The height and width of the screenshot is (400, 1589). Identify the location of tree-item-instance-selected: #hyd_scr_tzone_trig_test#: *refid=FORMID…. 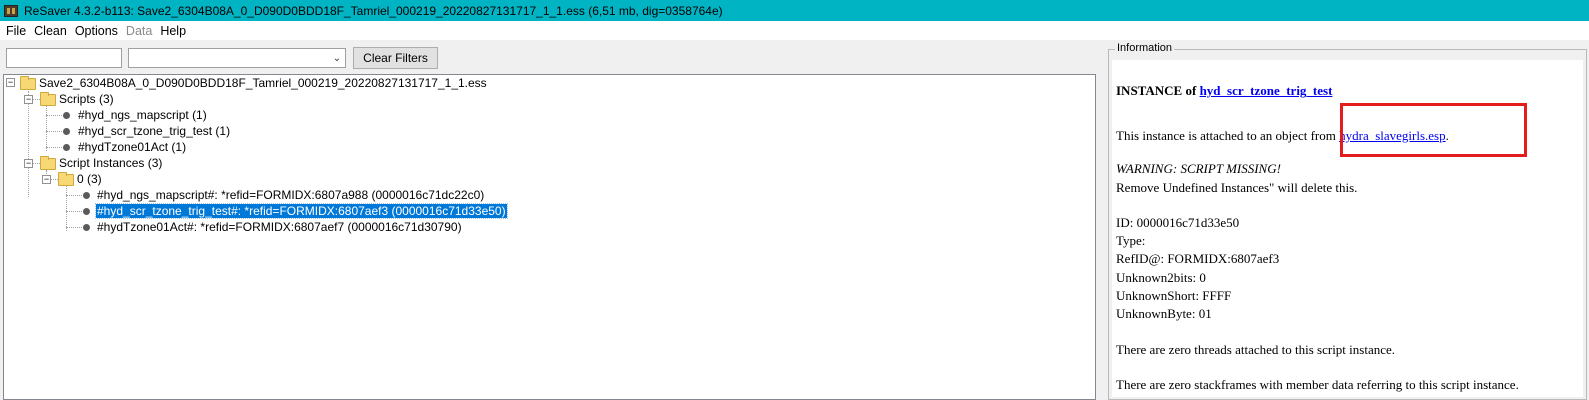
(301, 211).